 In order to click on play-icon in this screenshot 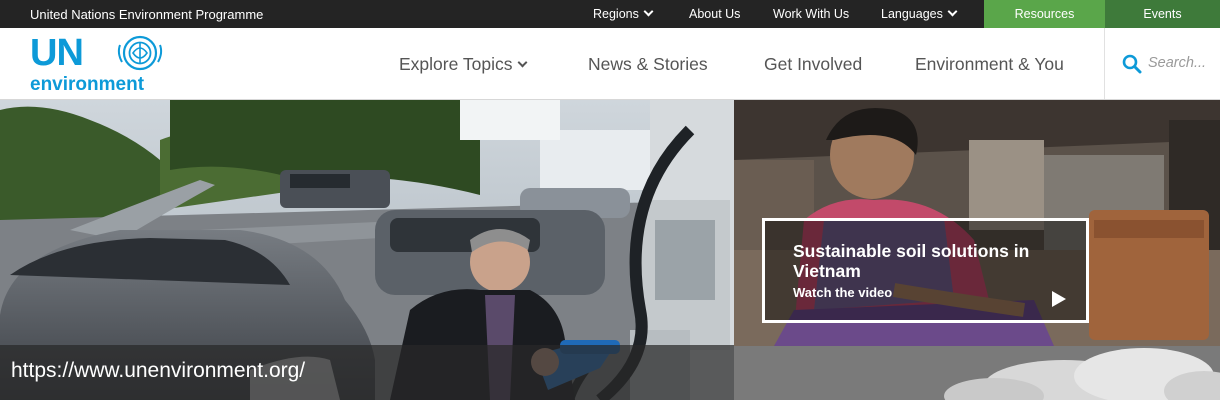, I will do `click(1059, 299)`.